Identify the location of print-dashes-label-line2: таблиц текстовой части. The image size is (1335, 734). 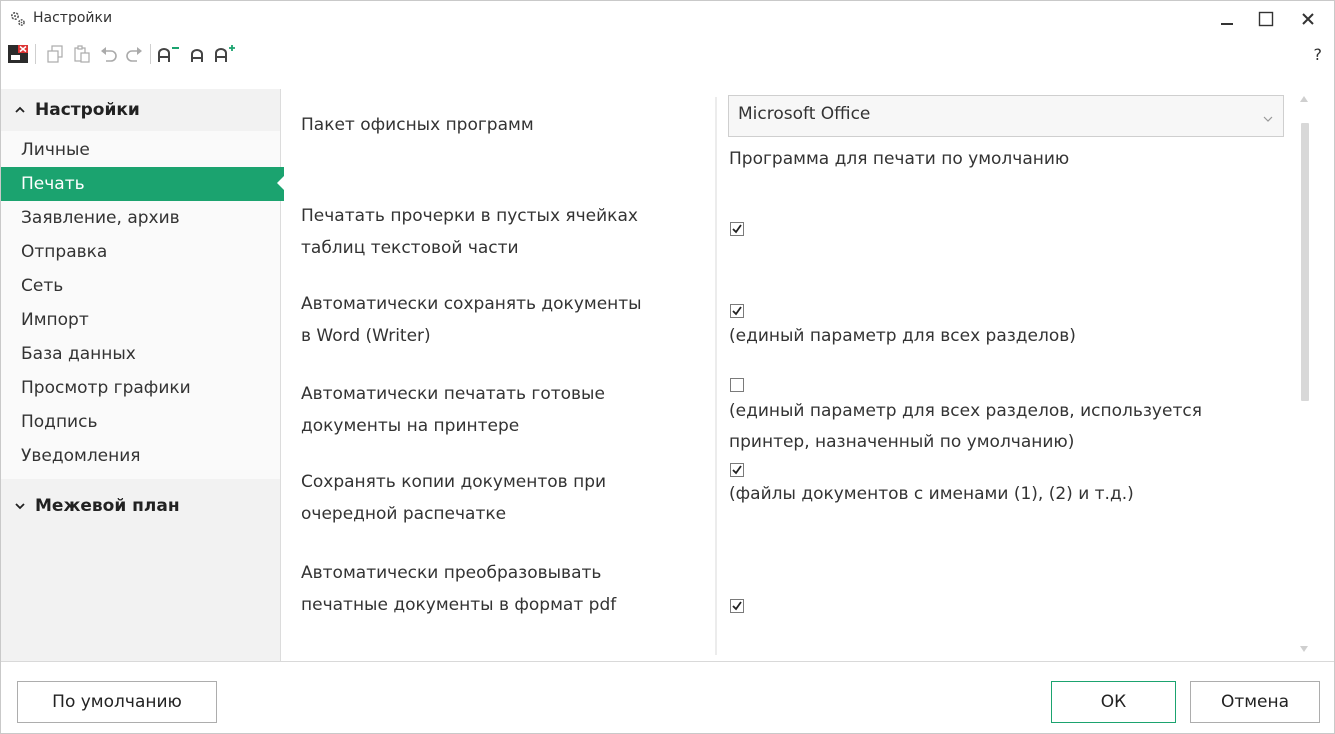
(410, 248).